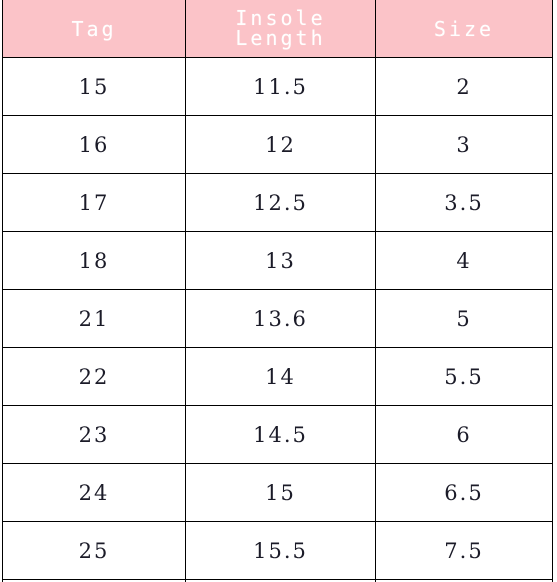 The image size is (557, 582). I want to click on cell-size-value: 5, so click(464, 318).